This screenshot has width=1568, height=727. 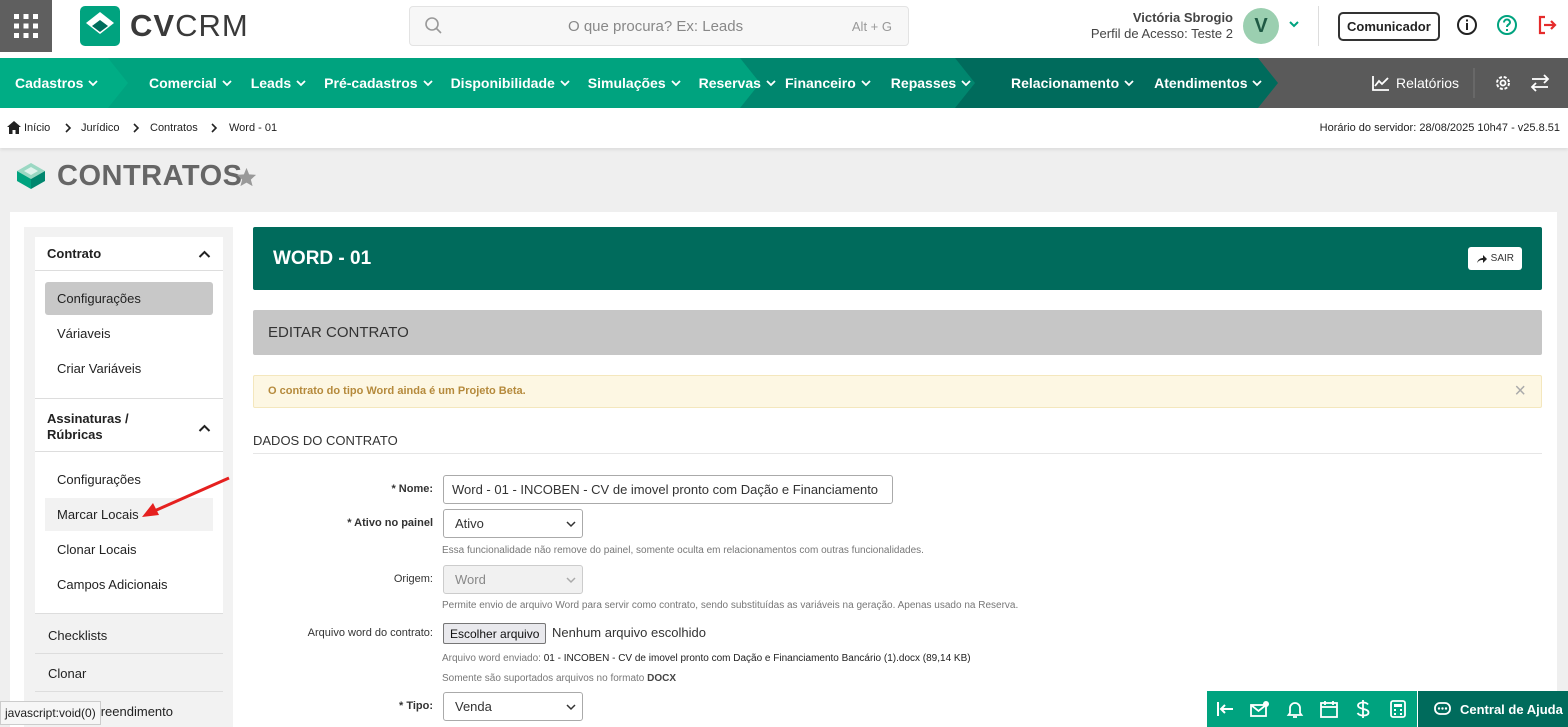 I want to click on nav-relatorios: Relatórios, so click(x=1415, y=83).